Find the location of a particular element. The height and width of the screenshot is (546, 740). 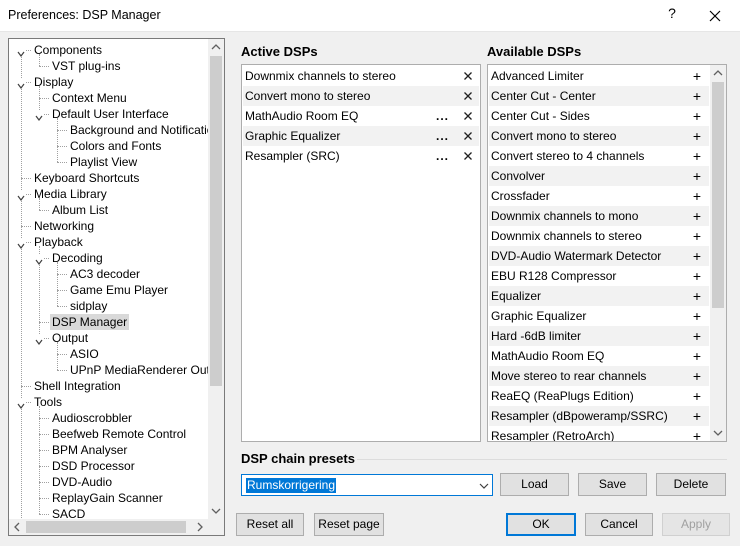

available-dsp-row: Center Cut - Sides + is located at coordinates (599, 116).